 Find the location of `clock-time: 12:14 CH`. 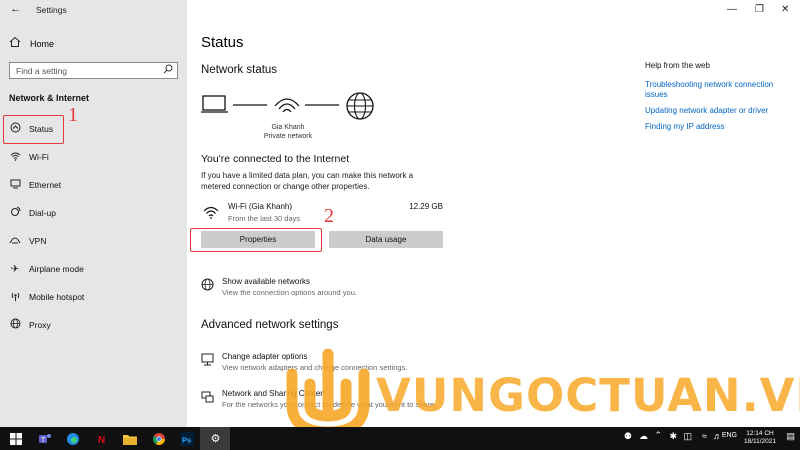

clock-time: 12:14 CH is located at coordinates (760, 433).